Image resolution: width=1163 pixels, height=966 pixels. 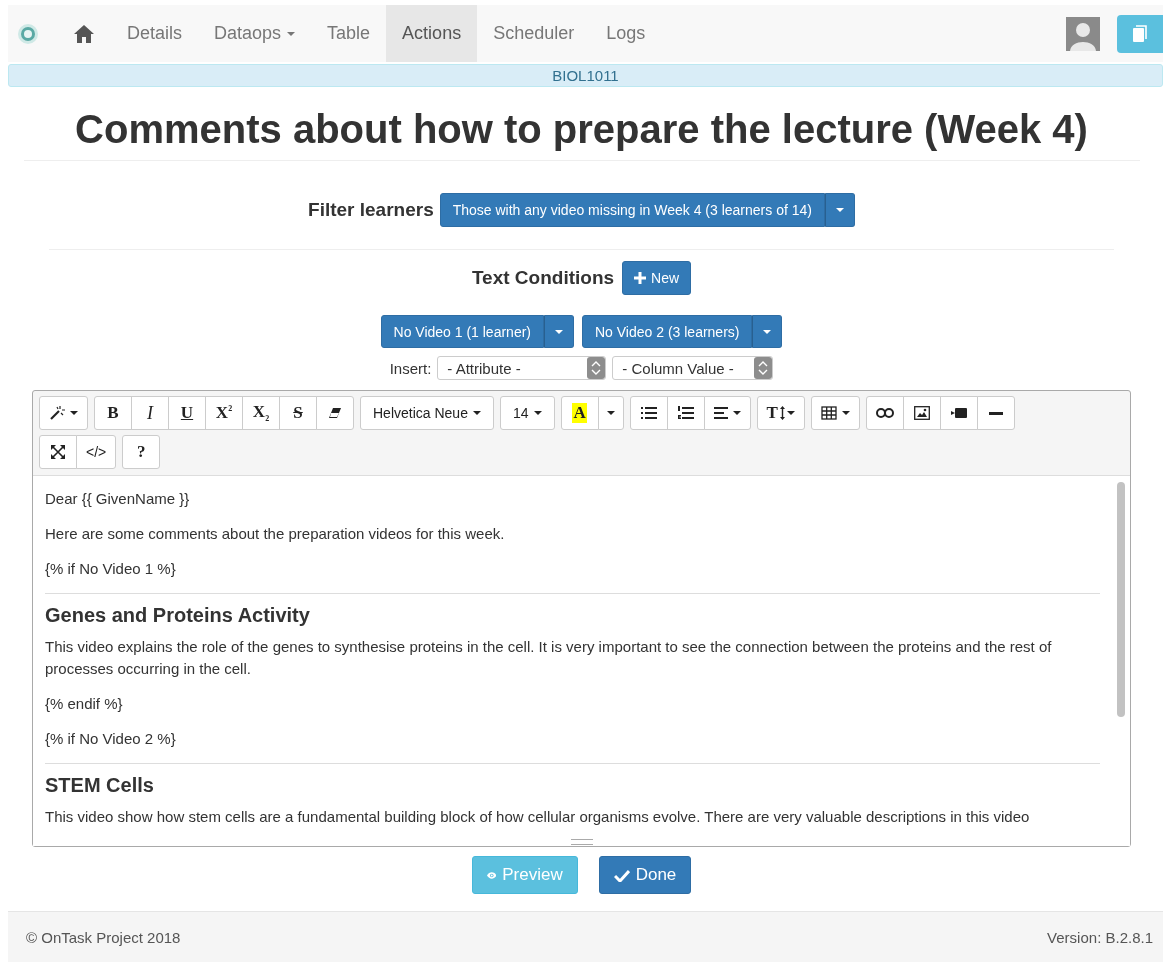 I want to click on nav-link: Scheduler, so click(x=534, y=33).